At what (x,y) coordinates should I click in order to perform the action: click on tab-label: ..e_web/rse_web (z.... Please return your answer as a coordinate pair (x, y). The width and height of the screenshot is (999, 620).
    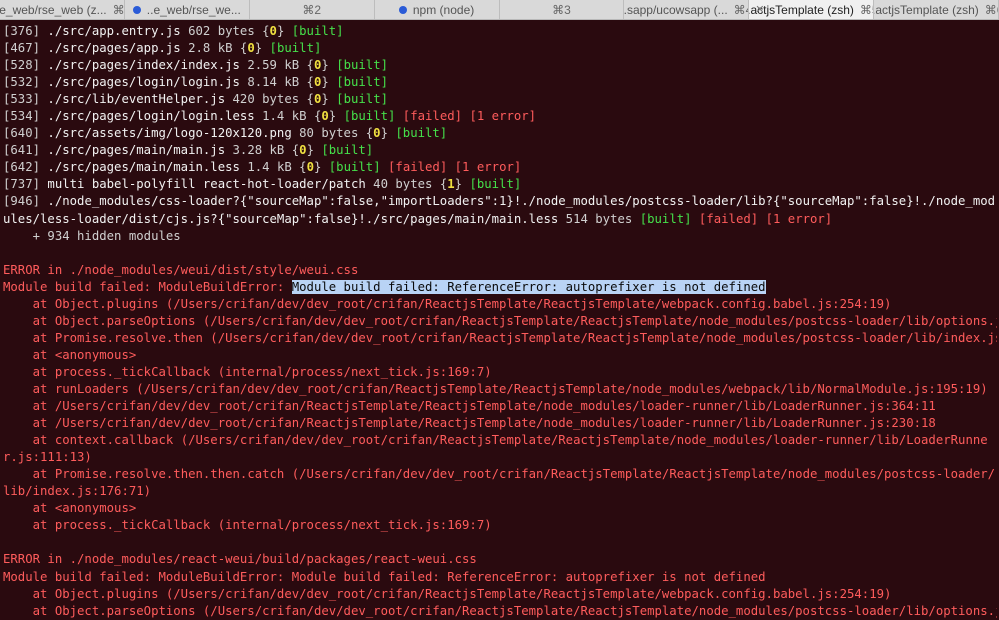
    Looking at the image, I should click on (53, 9).